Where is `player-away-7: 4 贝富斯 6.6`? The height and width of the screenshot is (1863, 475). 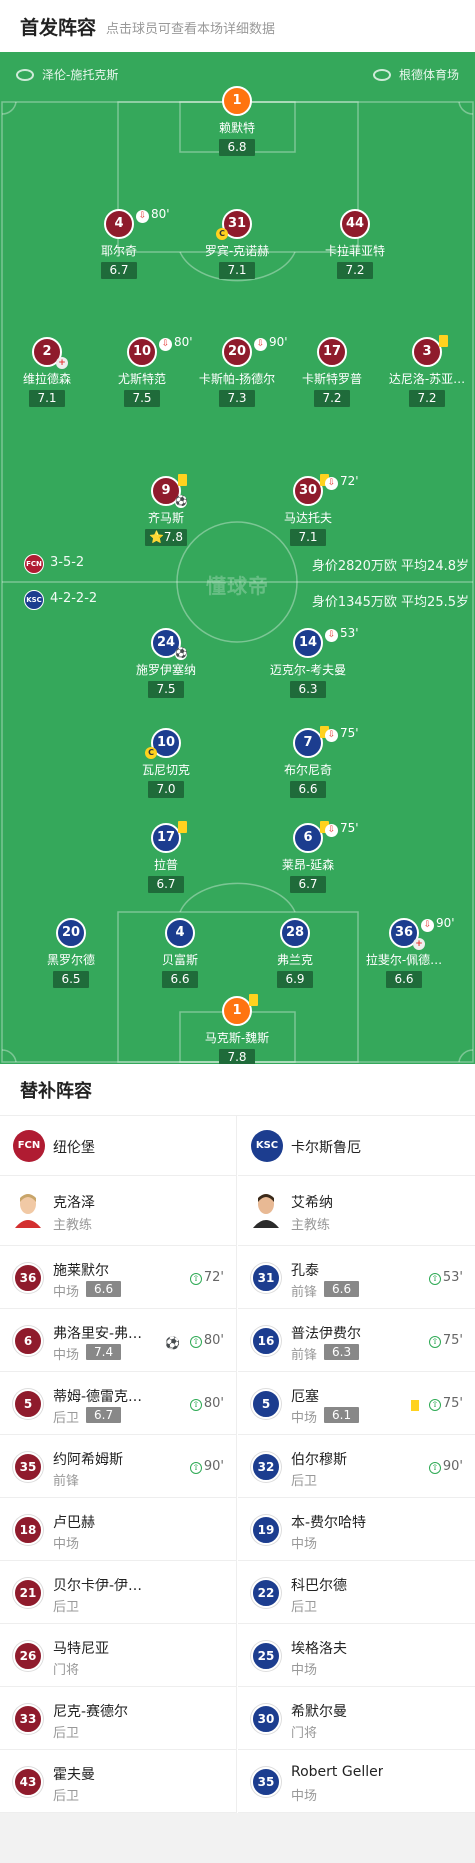
player-away-7: 4 贝富斯 6.6 is located at coordinates (180, 953).